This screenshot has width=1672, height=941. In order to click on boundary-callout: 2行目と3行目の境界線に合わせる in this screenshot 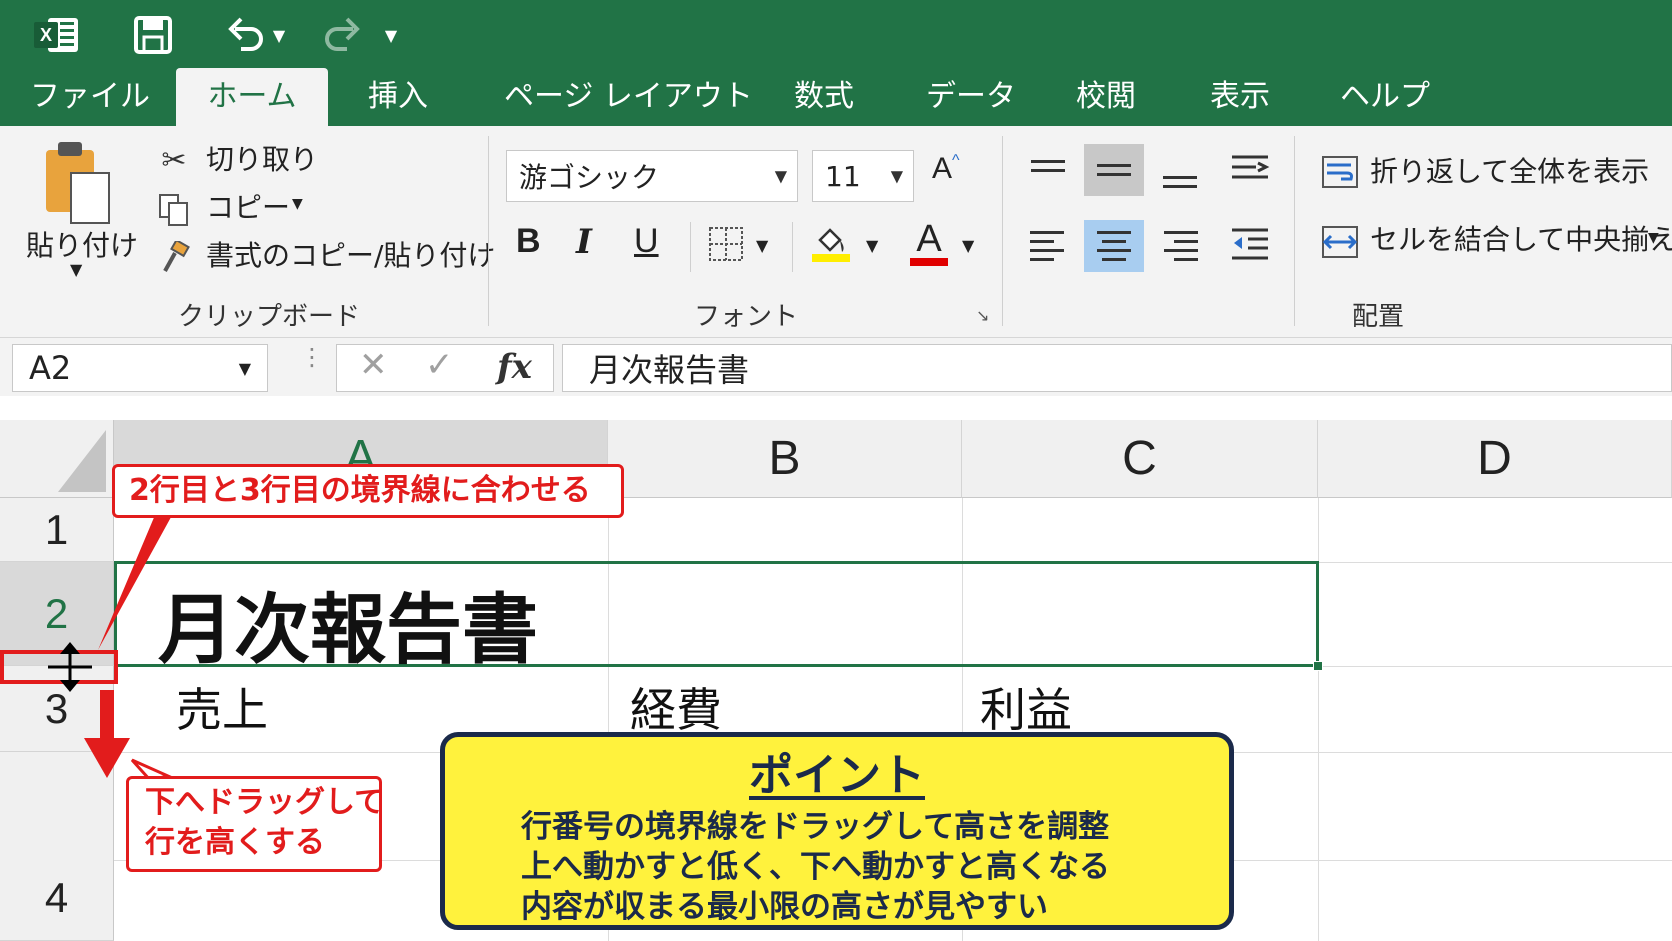, I will do `click(368, 491)`.